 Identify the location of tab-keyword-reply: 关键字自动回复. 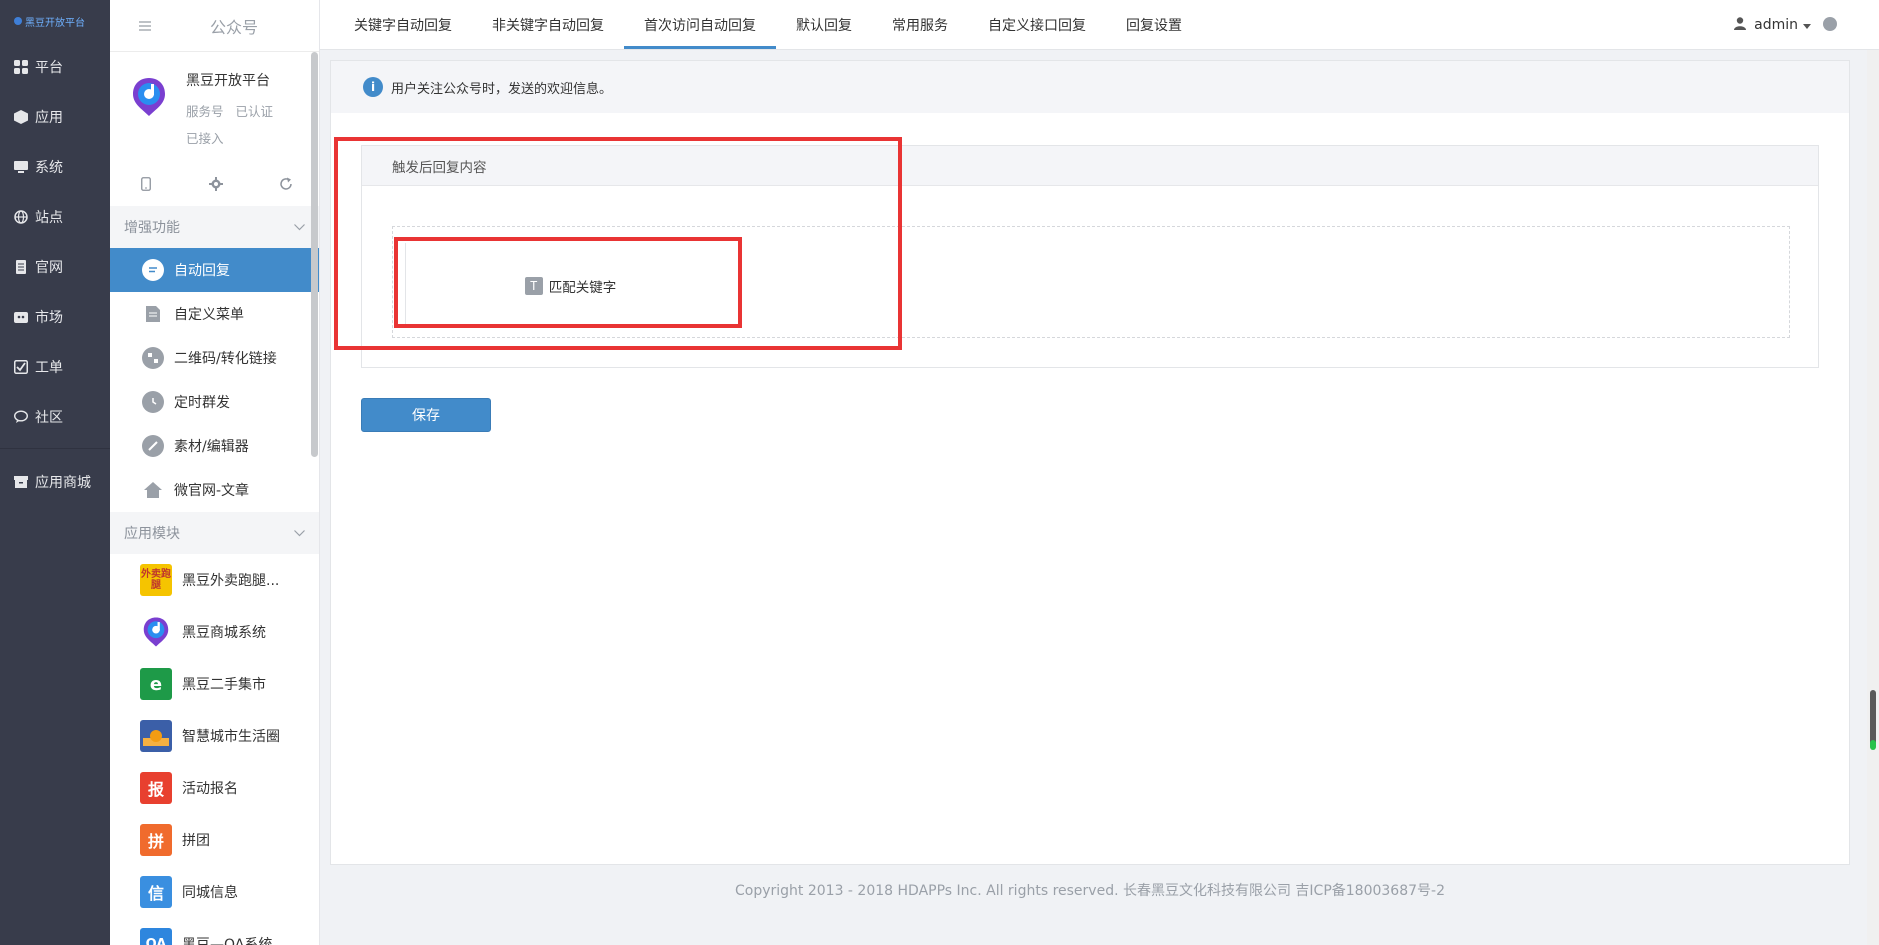
(403, 24).